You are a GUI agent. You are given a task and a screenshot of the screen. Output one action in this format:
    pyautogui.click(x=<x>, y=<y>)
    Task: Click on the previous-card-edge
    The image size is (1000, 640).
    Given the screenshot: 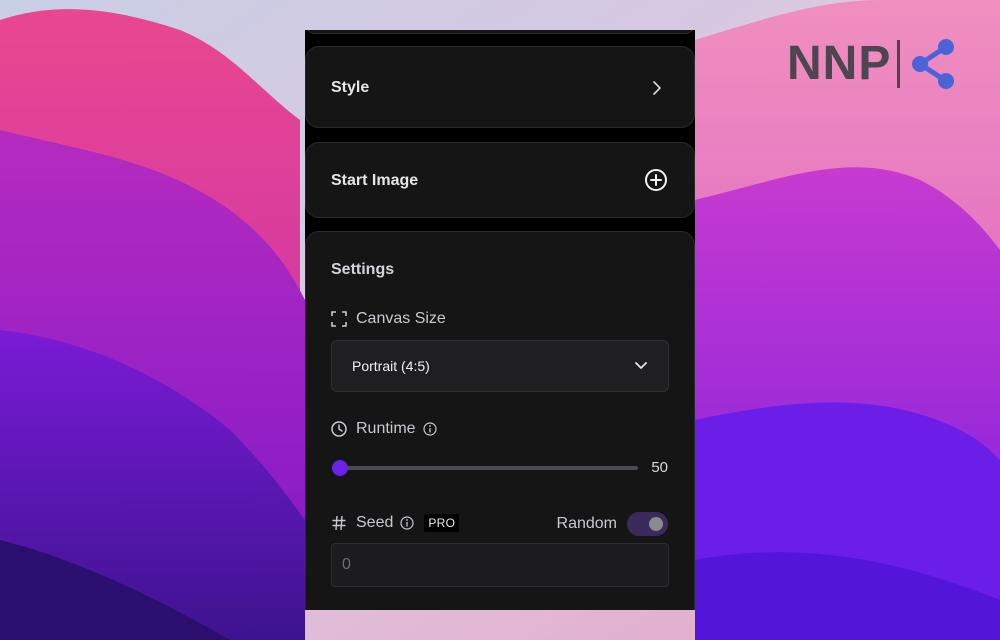 What is the action you would take?
    pyautogui.click(x=500, y=32)
    